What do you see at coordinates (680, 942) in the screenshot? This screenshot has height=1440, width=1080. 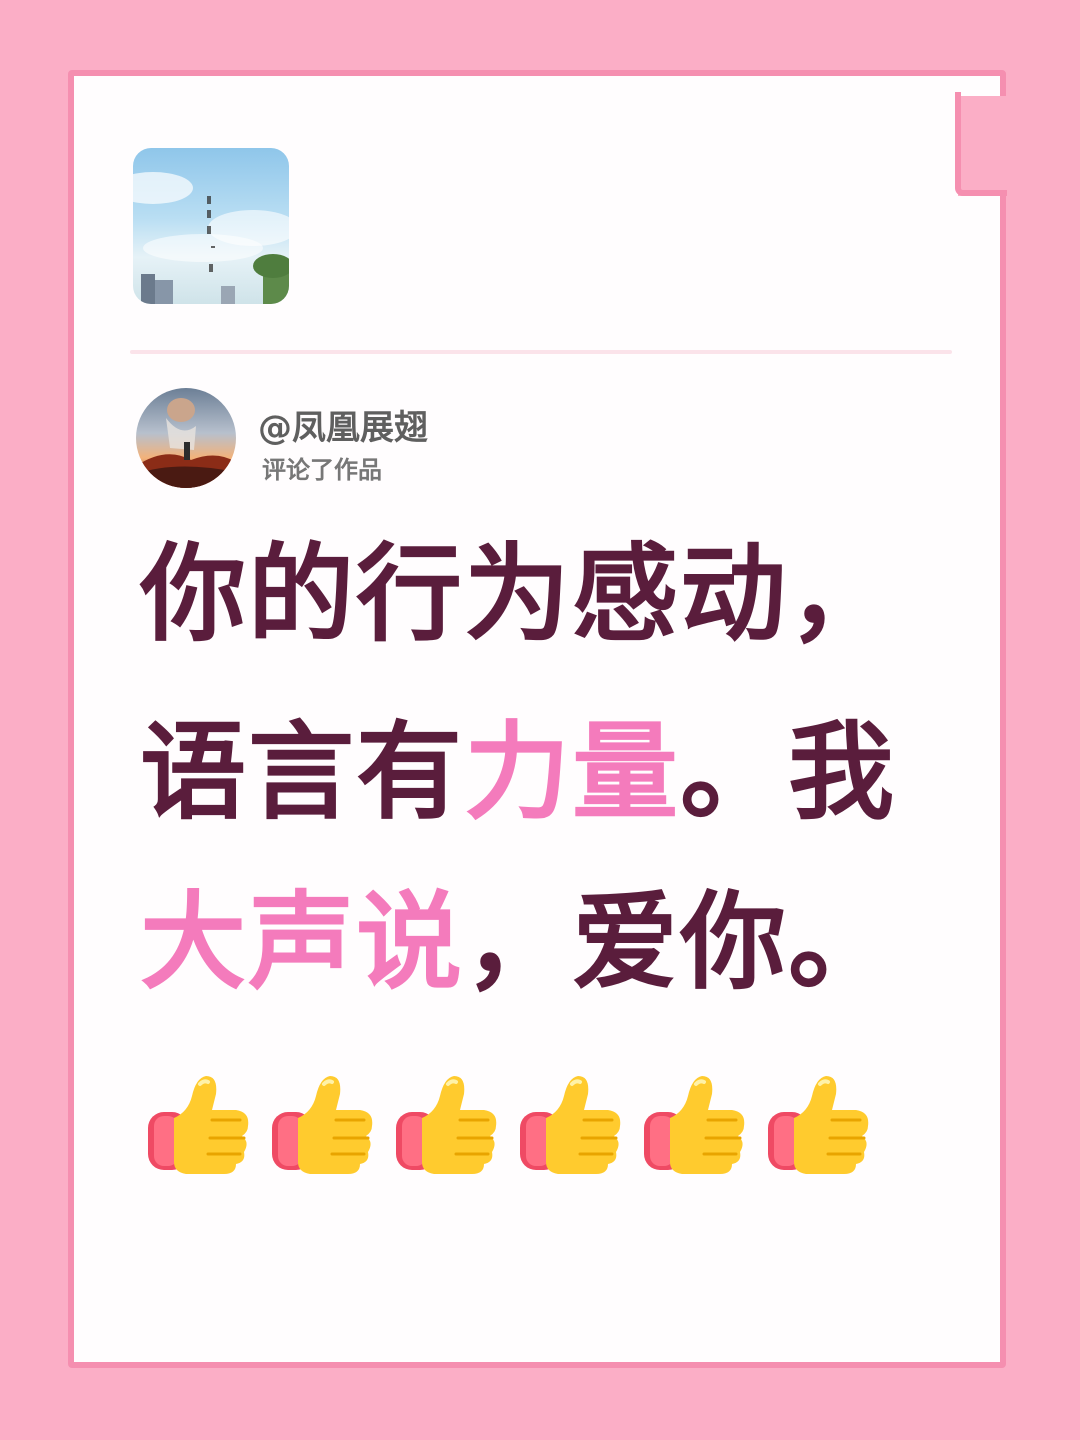 I see `comment-segment: ，爱你。` at bounding box center [680, 942].